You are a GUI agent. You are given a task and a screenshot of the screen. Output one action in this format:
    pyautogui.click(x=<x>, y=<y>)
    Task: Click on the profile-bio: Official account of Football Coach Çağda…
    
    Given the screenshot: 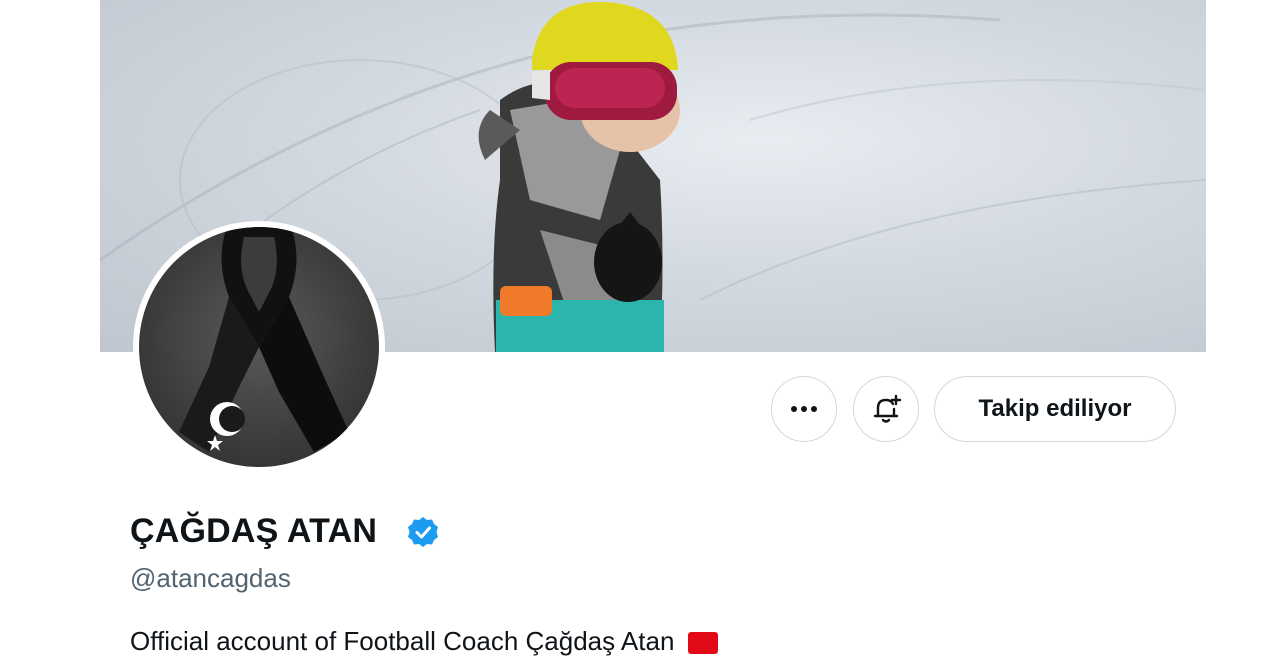 What is the action you would take?
    pyautogui.click(x=424, y=641)
    